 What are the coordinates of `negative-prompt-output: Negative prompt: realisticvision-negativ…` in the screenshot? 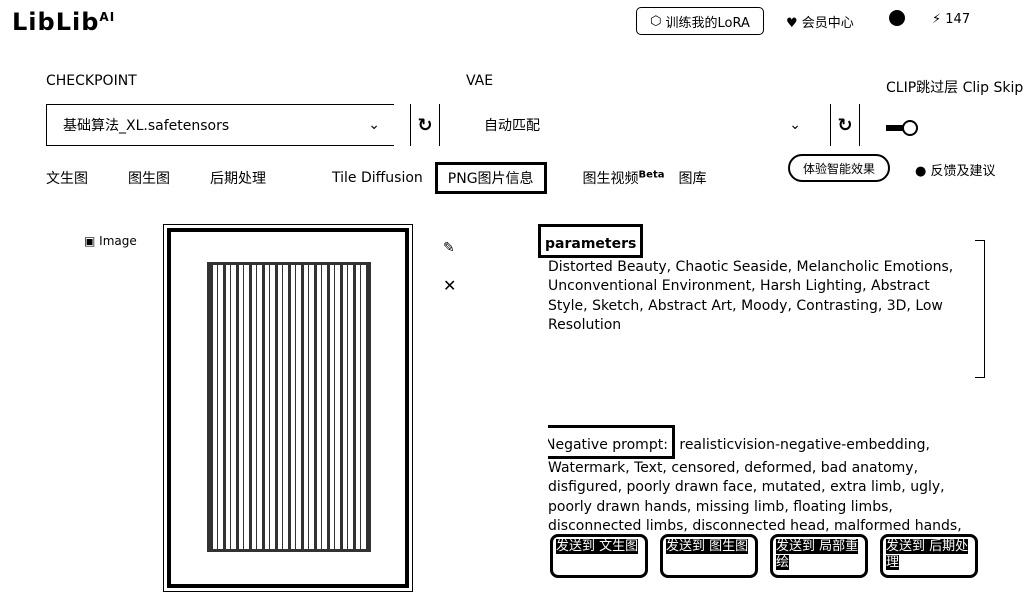 It's located at (758, 479).